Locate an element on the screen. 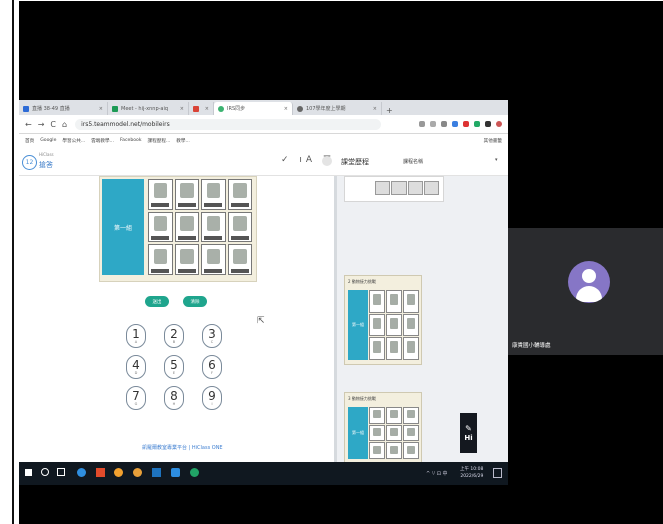  submit-button: 送出 is located at coordinates (157, 301).